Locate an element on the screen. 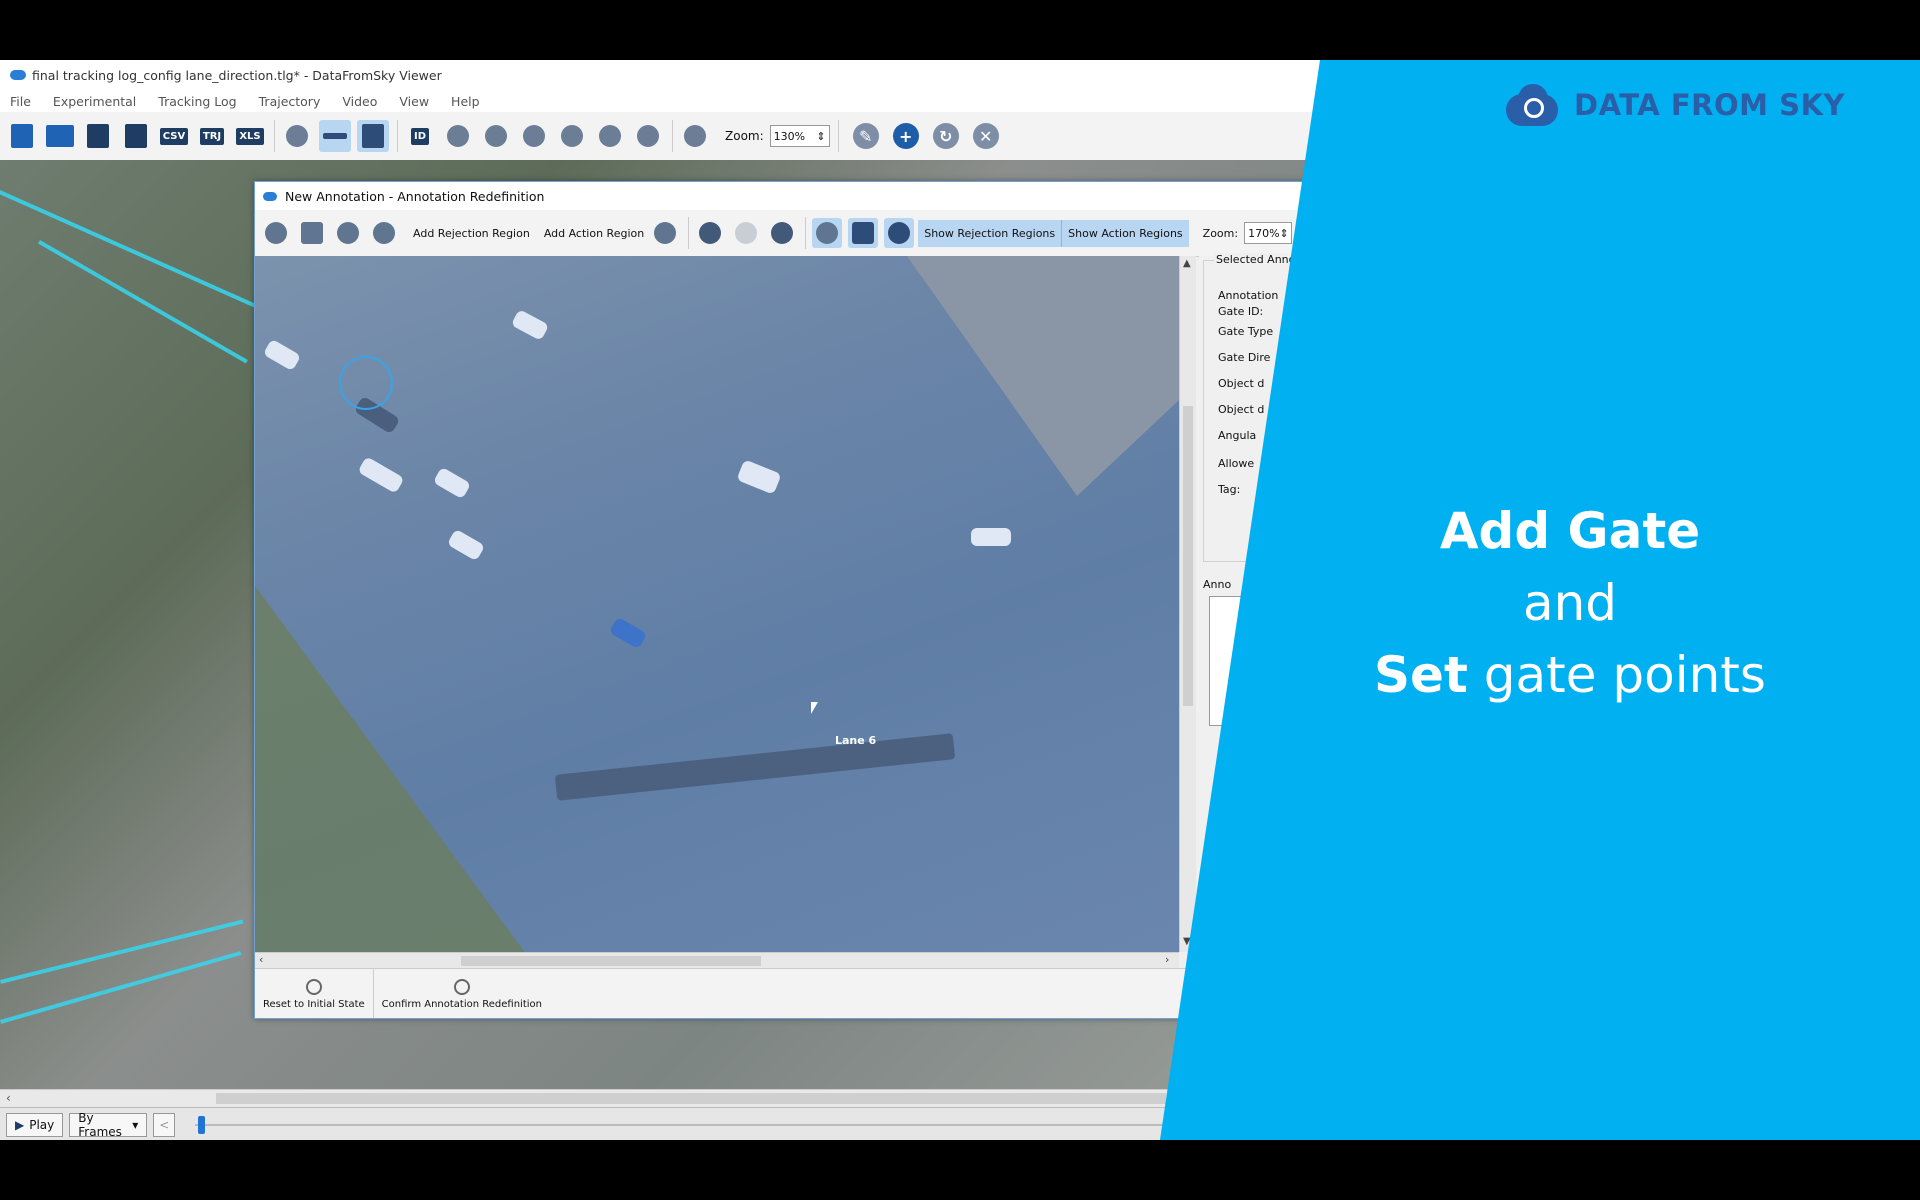  add-gate-icon is located at coordinates (276, 233).